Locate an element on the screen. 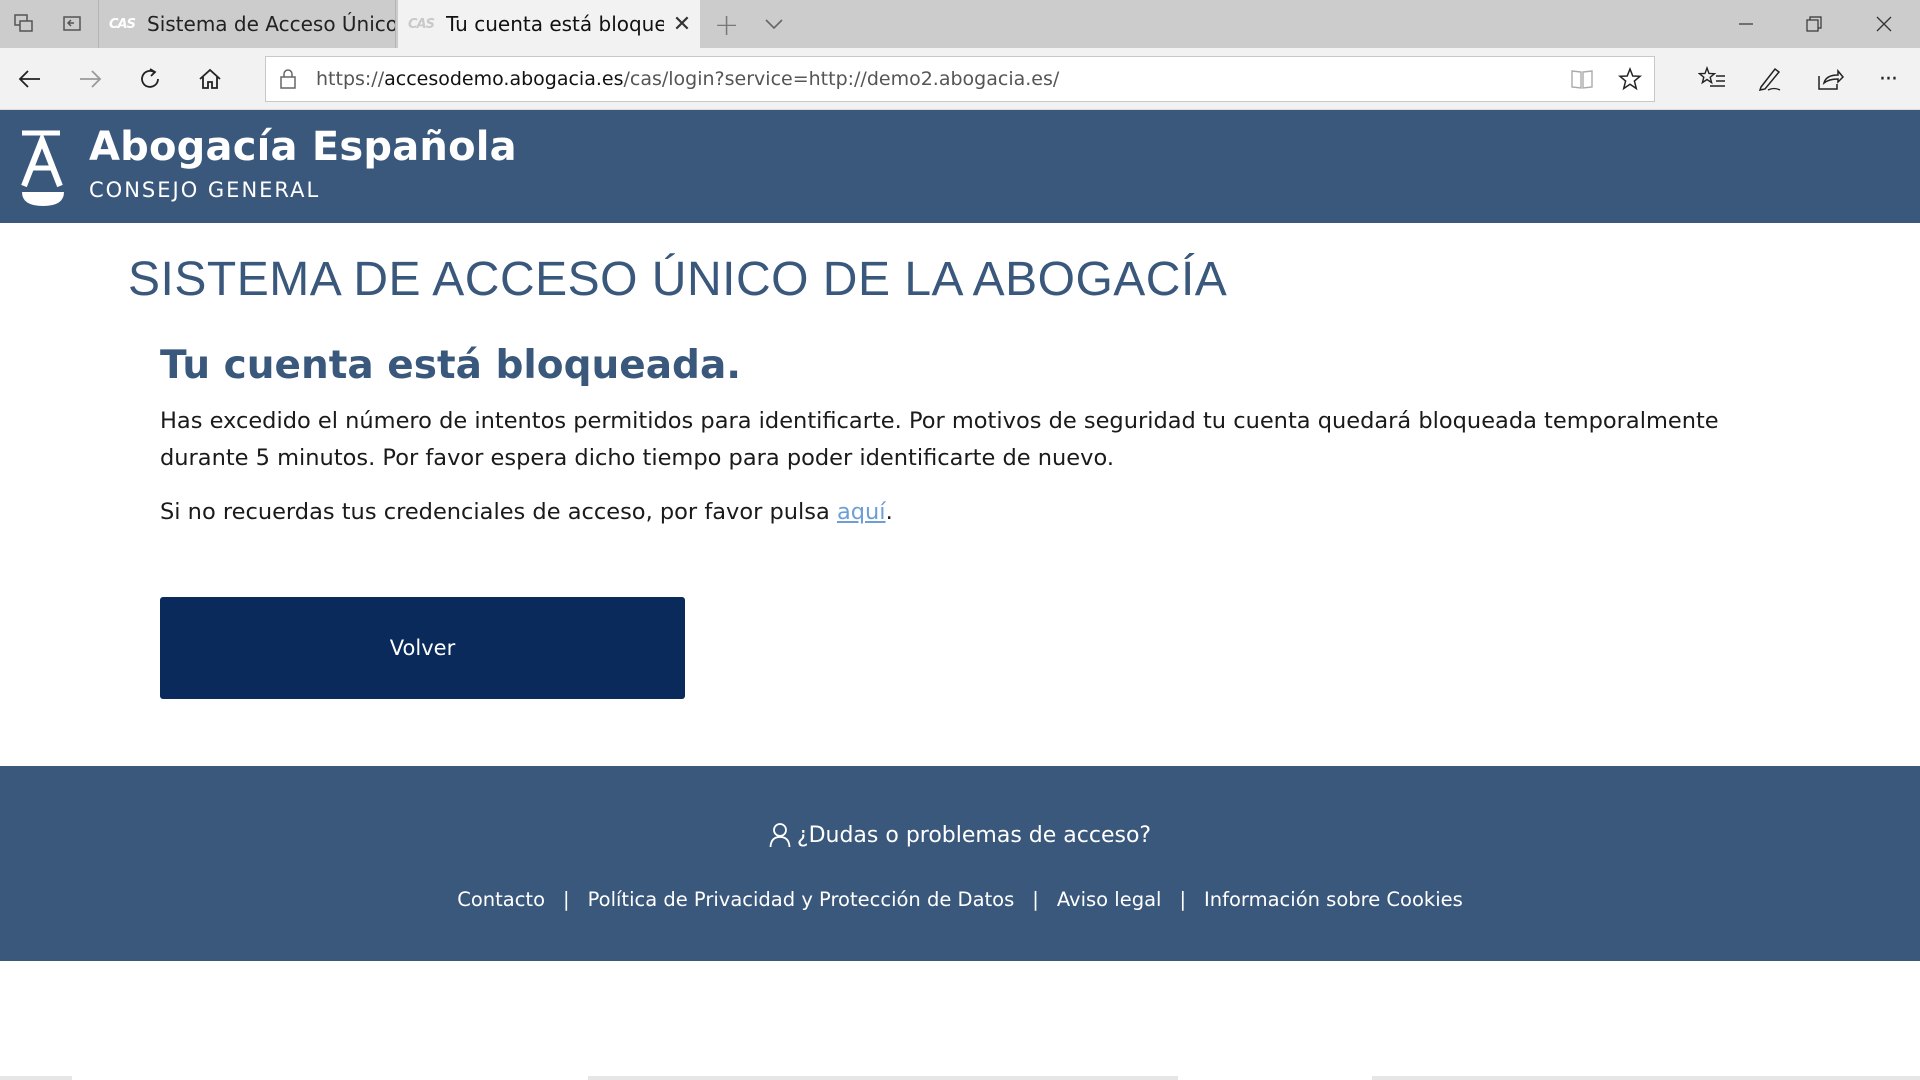 The image size is (1920, 1080). tabs-aside-icon is located at coordinates (72, 24).